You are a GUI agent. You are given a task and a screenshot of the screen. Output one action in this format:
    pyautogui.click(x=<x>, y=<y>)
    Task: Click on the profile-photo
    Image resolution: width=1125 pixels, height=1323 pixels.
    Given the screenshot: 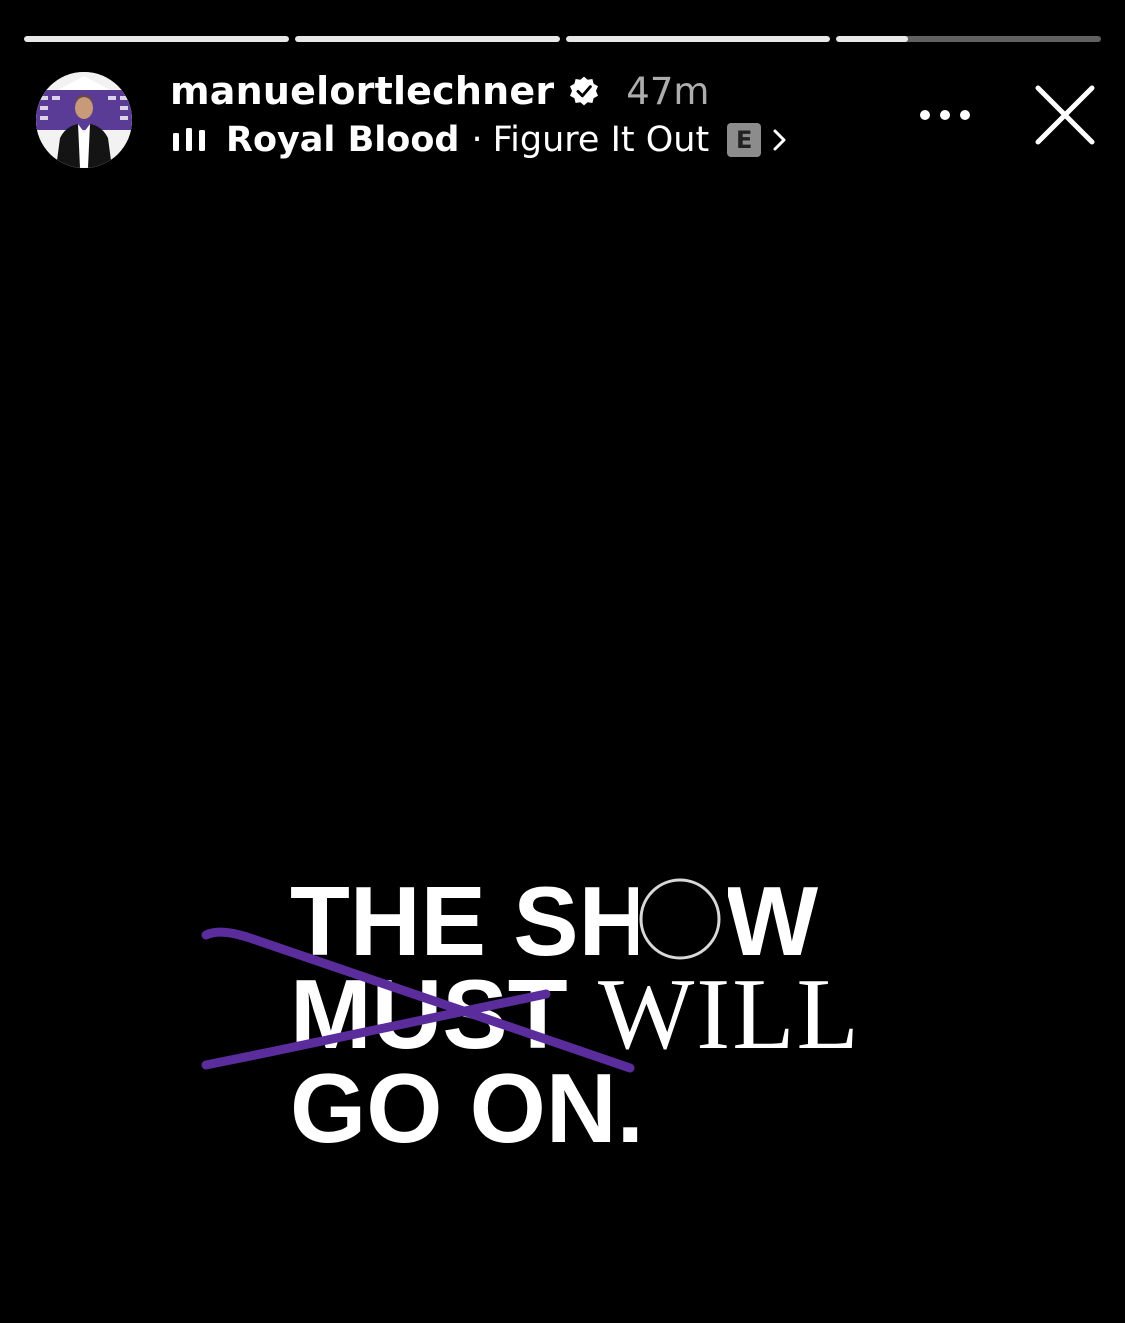 What is the action you would take?
    pyautogui.click(x=84, y=120)
    